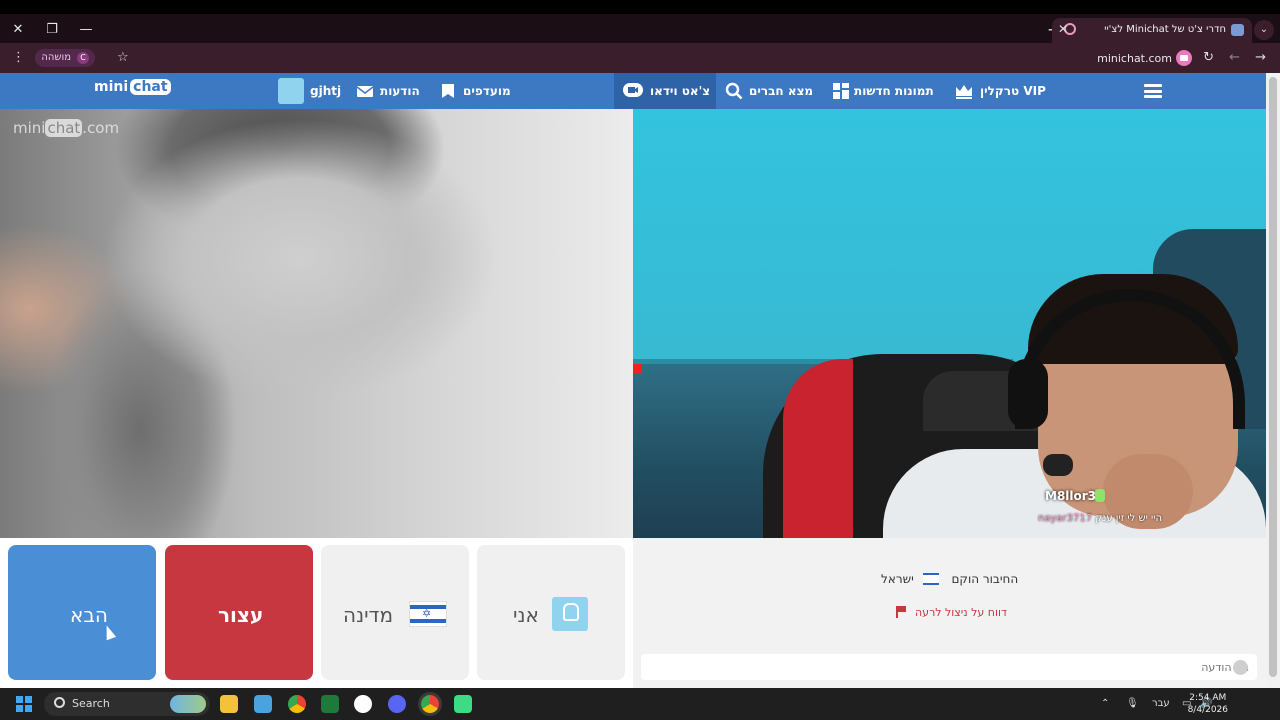 This screenshot has height=720, width=1280. I want to click on android-app-icon, so click(463, 704).